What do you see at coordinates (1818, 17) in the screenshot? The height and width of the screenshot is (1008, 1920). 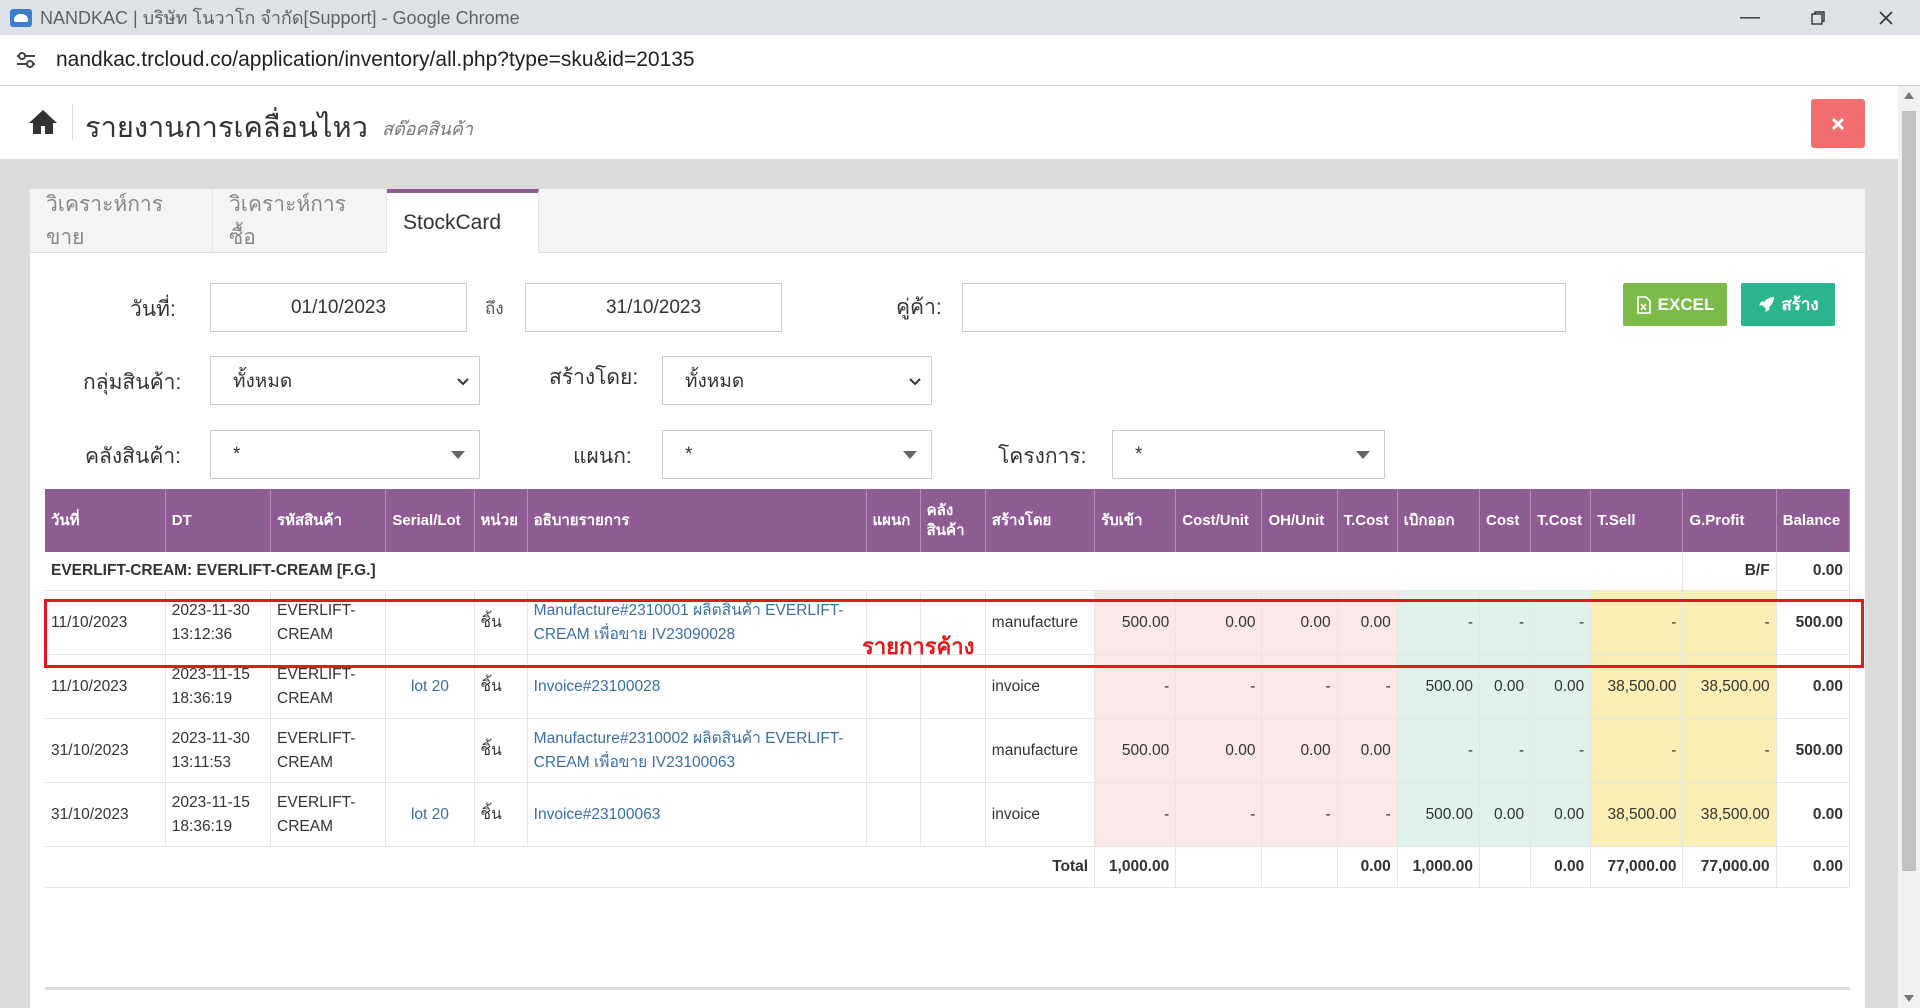 I see `restore-icon` at bounding box center [1818, 17].